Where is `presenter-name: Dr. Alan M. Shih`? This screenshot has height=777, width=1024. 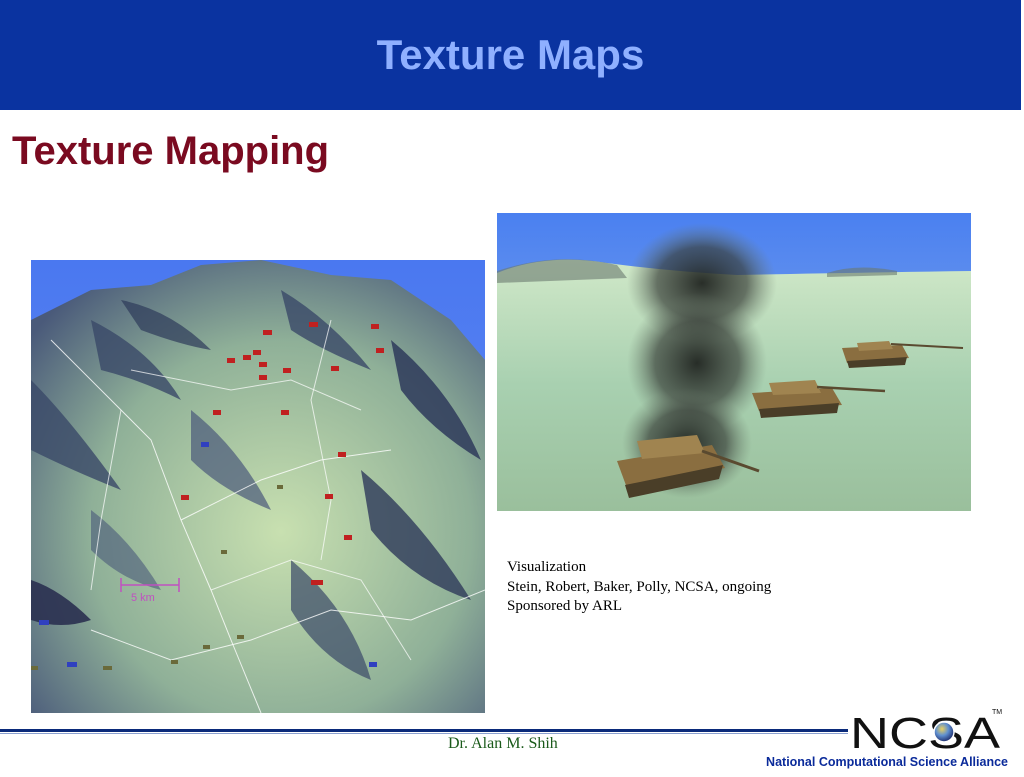
presenter-name: Dr. Alan M. Shih is located at coordinates (503, 743).